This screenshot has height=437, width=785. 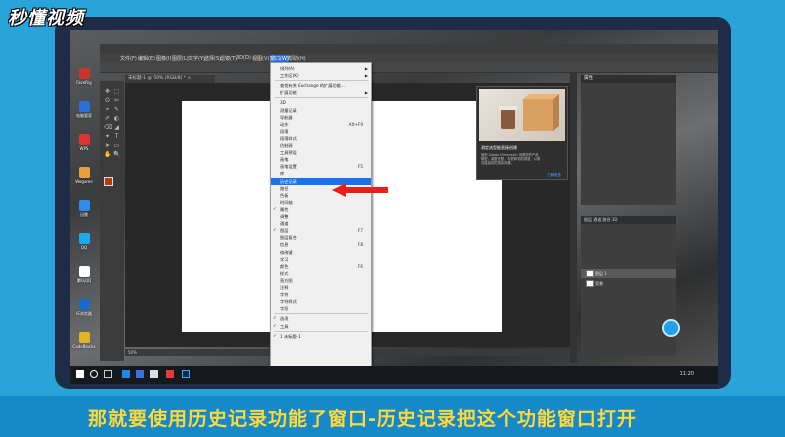 What do you see at coordinates (80, 374) in the screenshot?
I see `start-icon` at bounding box center [80, 374].